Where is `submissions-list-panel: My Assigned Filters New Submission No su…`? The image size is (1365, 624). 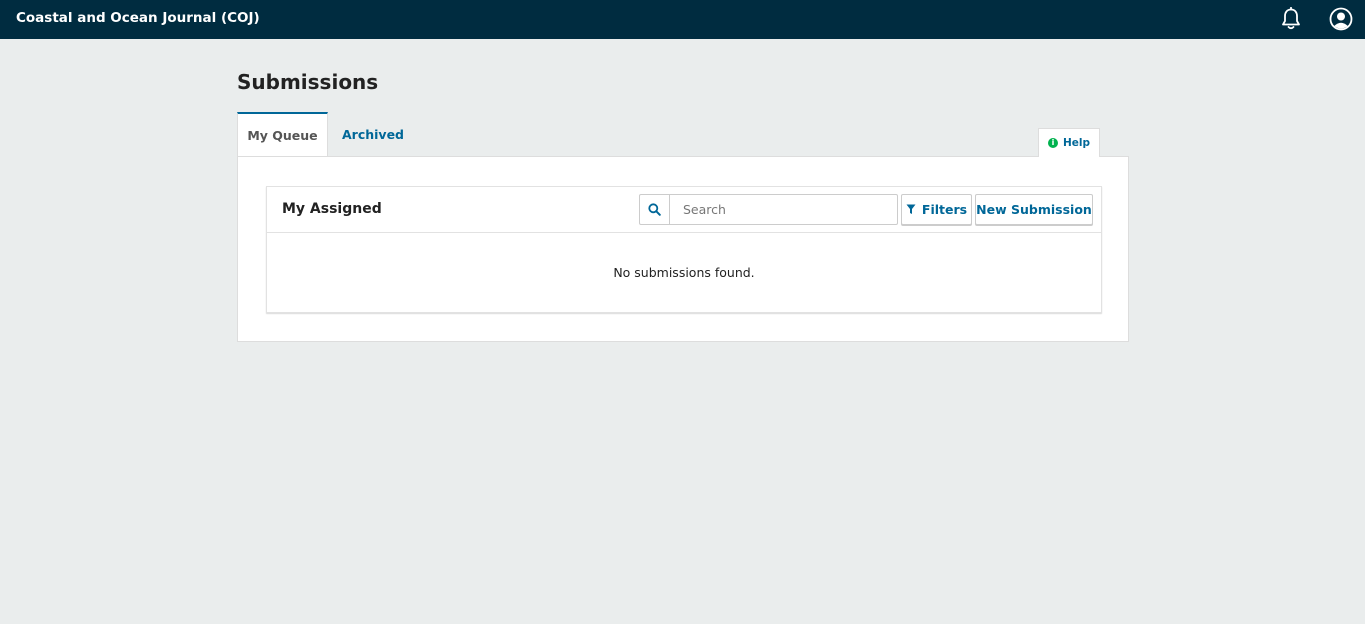 submissions-list-panel: My Assigned Filters New Submission No su… is located at coordinates (684, 249).